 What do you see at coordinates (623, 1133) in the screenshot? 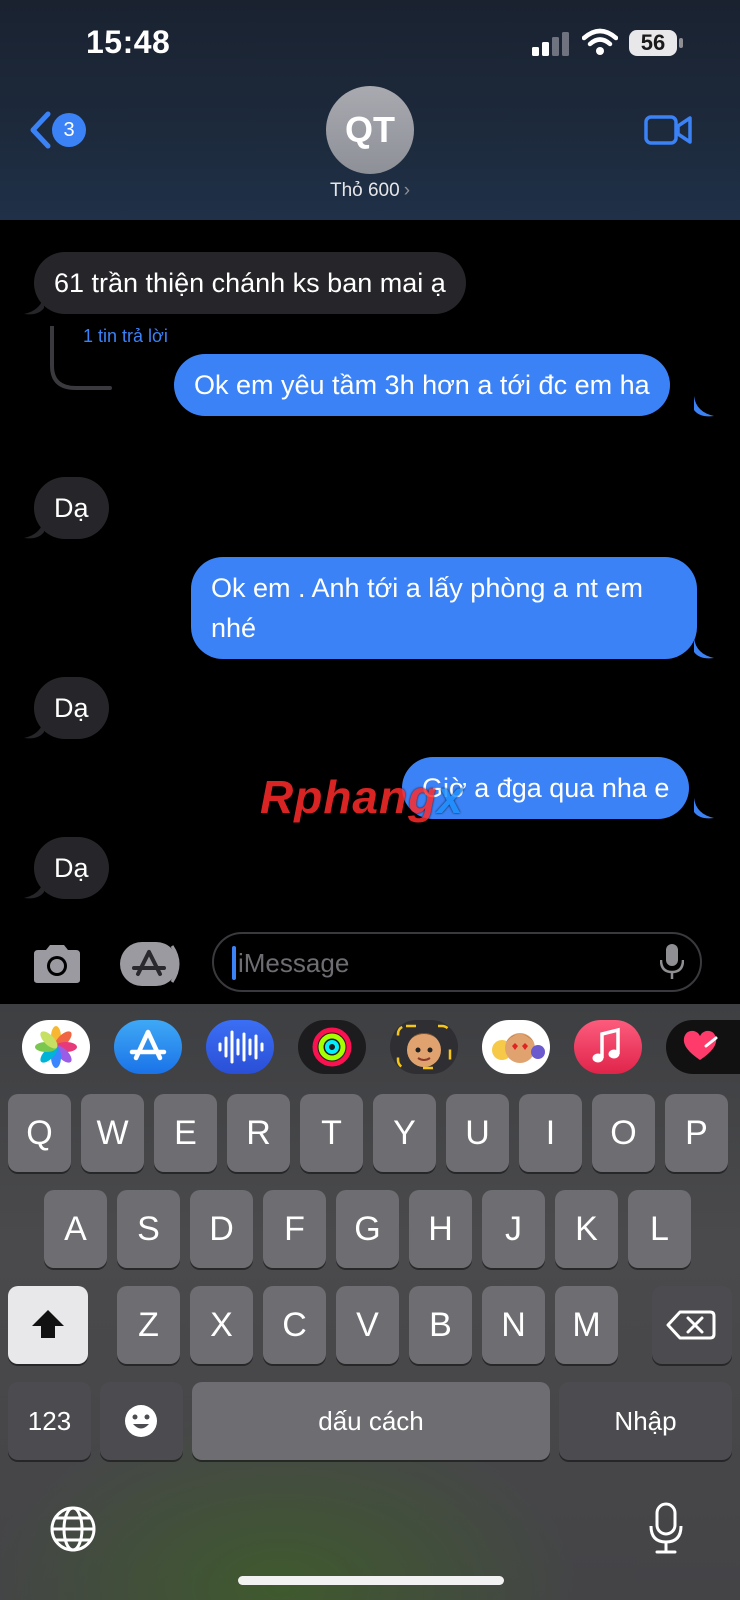
I see `key-o: O` at bounding box center [623, 1133].